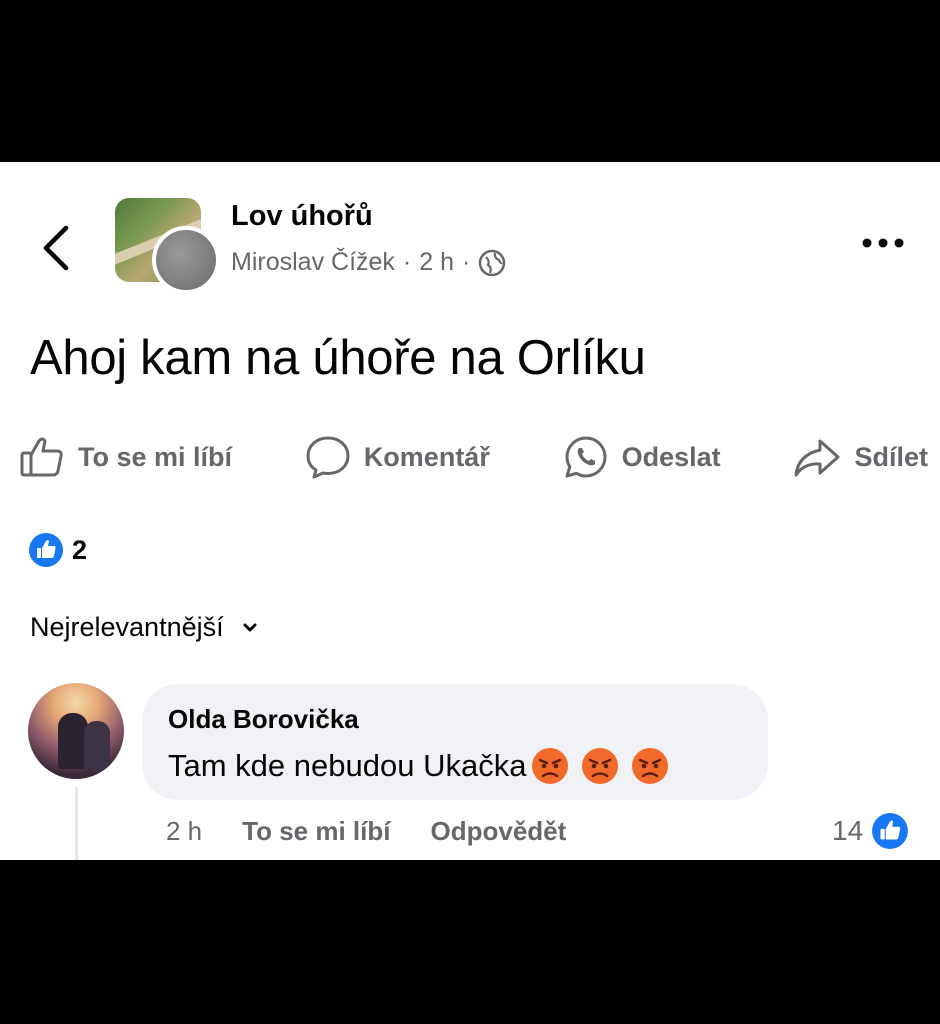 The height and width of the screenshot is (1024, 940). What do you see at coordinates (263, 719) in the screenshot?
I see `commenter-name: Olda Borovička` at bounding box center [263, 719].